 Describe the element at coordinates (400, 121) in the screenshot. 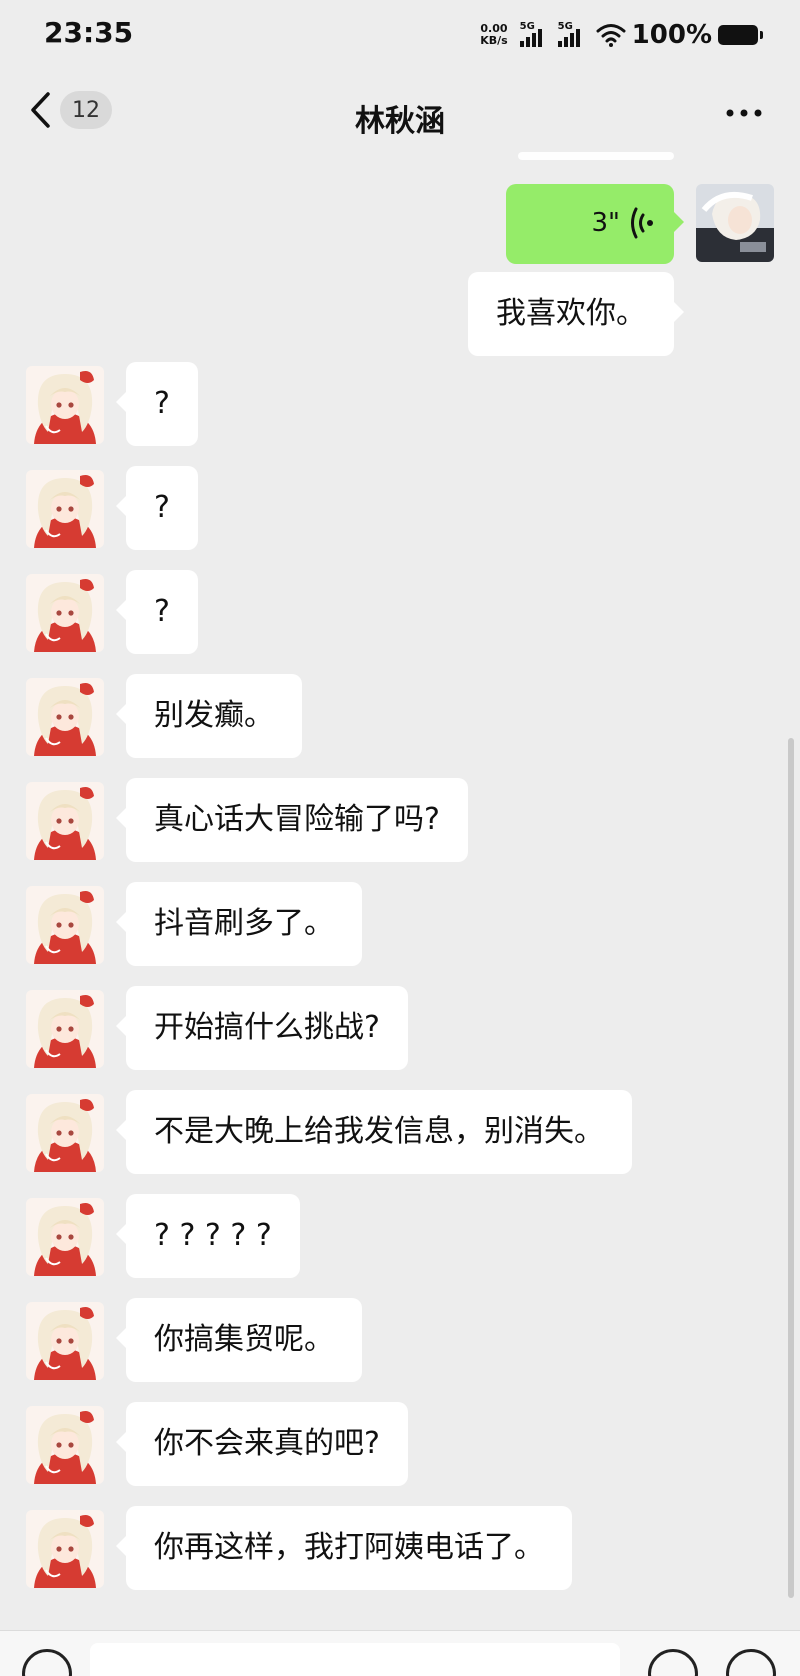

I see `chat-title: 林秋涵` at that location.